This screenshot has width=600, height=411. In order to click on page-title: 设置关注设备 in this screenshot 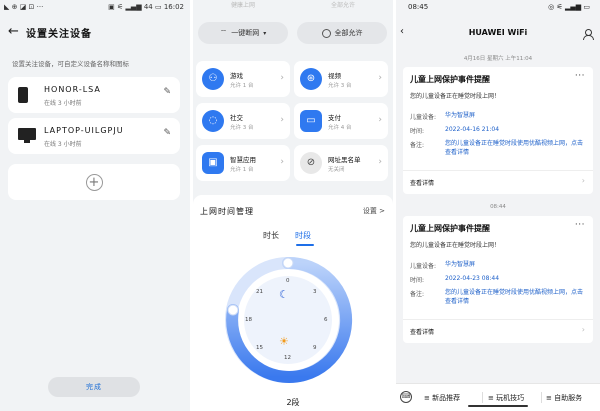, I will do `click(59, 34)`.